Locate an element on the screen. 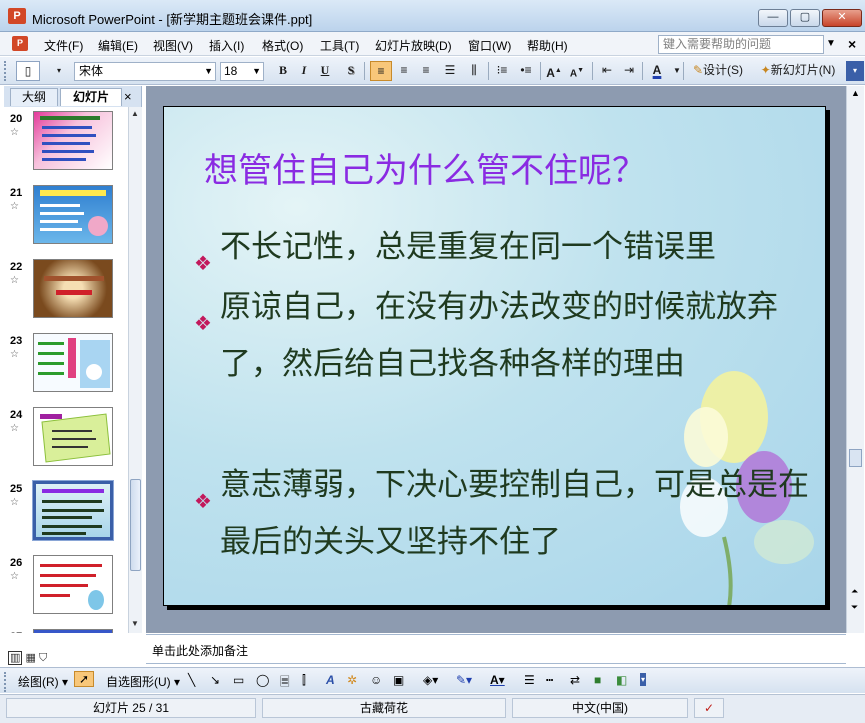 The width and height of the screenshot is (865, 723). bold-button: B is located at coordinates (283, 71).